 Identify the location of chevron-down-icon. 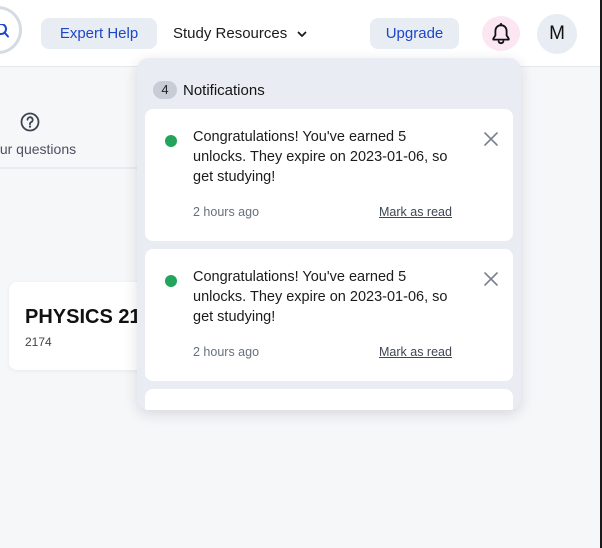
(302, 34).